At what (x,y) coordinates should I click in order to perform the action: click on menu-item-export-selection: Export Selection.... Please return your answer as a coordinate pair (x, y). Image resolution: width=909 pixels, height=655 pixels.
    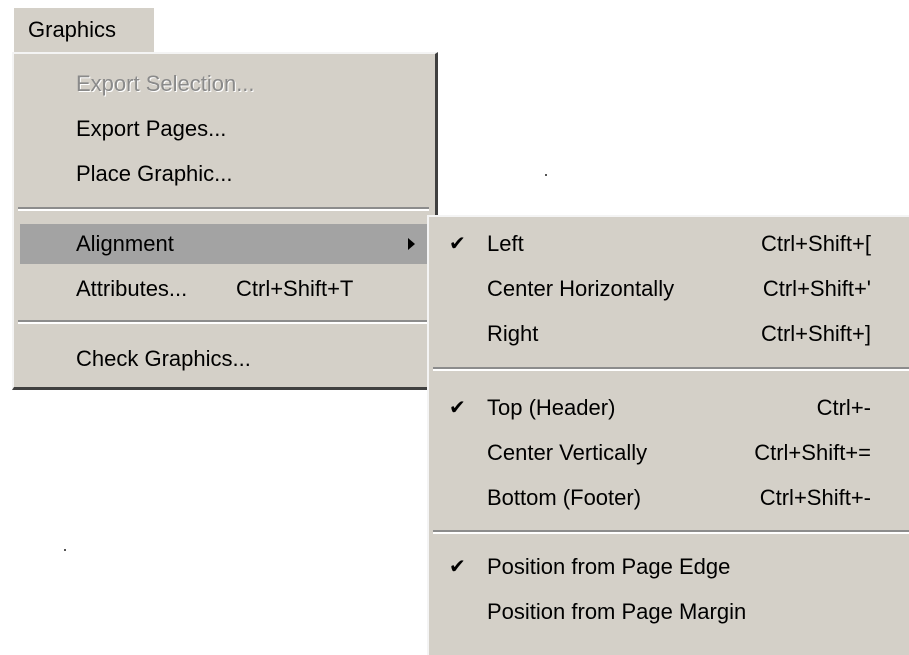
    Looking at the image, I should click on (223, 84).